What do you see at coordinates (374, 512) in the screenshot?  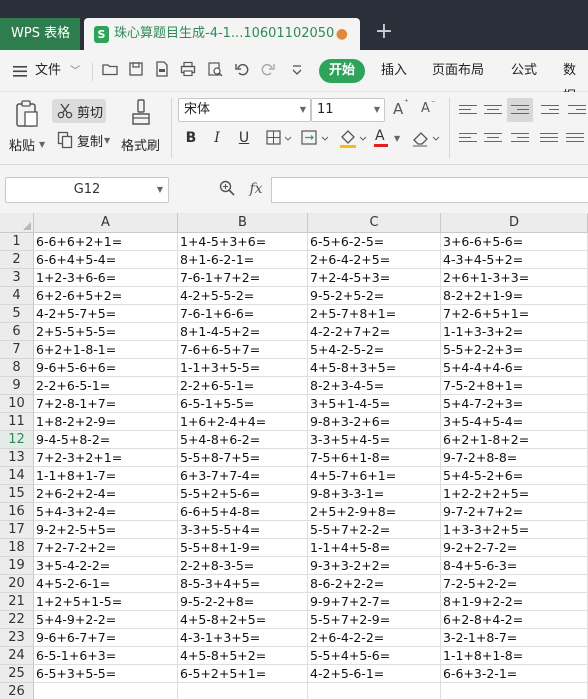 I see `cell-c16: 2+5+2-9+8=` at bounding box center [374, 512].